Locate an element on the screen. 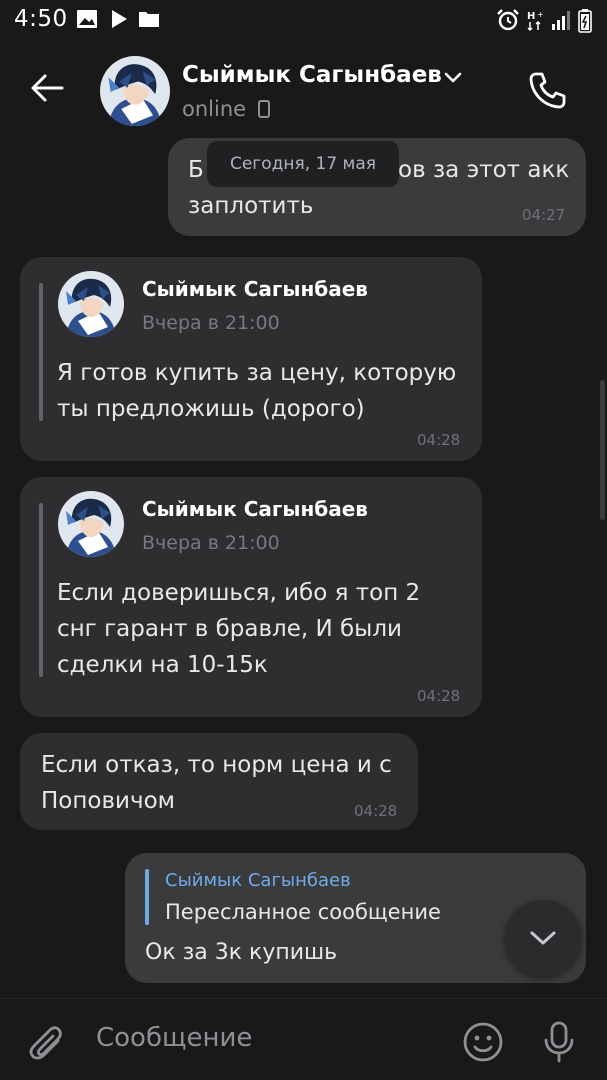  alarm-icon is located at coordinates (508, 22).